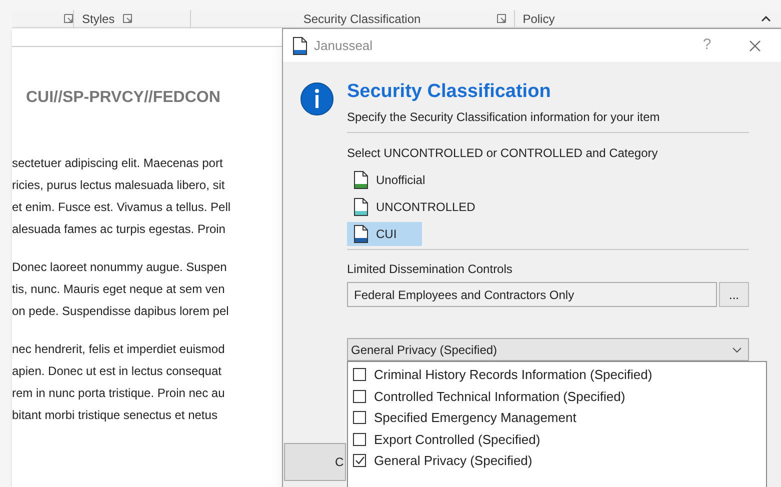 The height and width of the screenshot is (487, 781). What do you see at coordinates (548, 349) in the screenshot?
I see `category-dropdown: General Privacy (Specified)` at bounding box center [548, 349].